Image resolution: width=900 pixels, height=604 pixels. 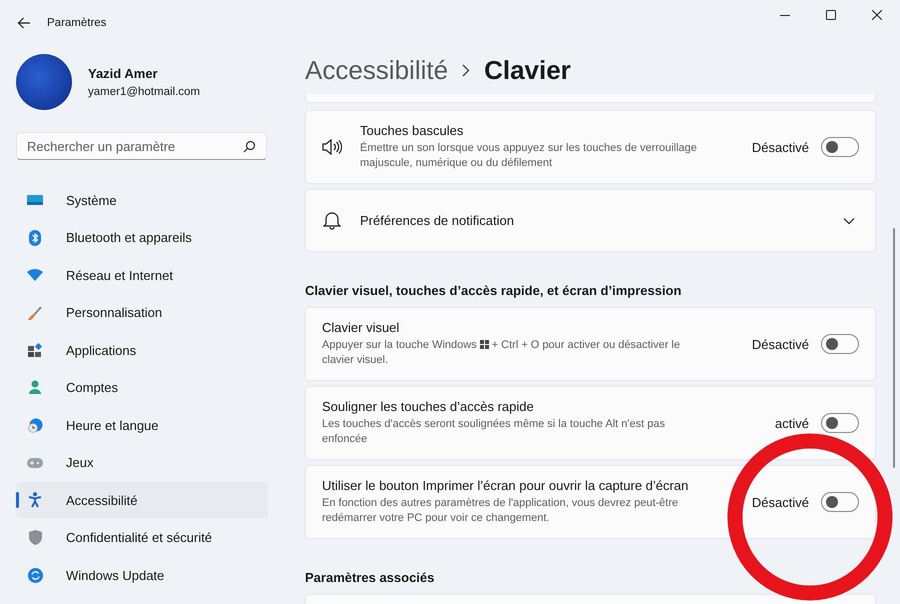 What do you see at coordinates (142, 500) in the screenshot?
I see `sidebar-item: Accessibilité` at bounding box center [142, 500].